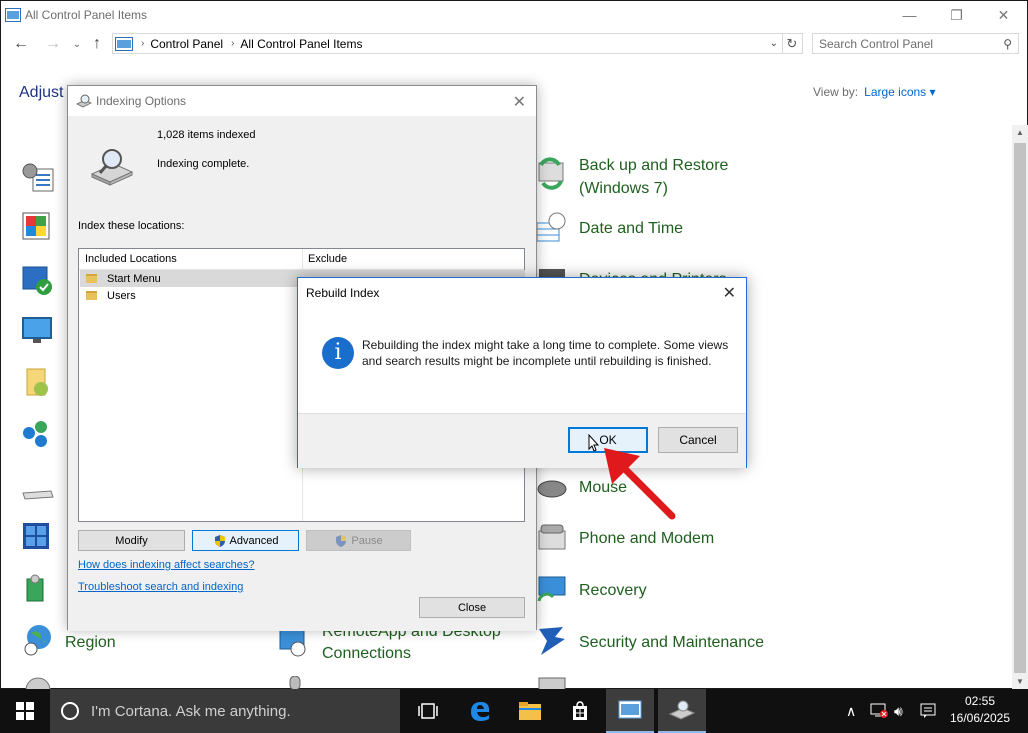 The height and width of the screenshot is (733, 1028). I want to click on remoteapp-label-line2: Connections, so click(366, 653).